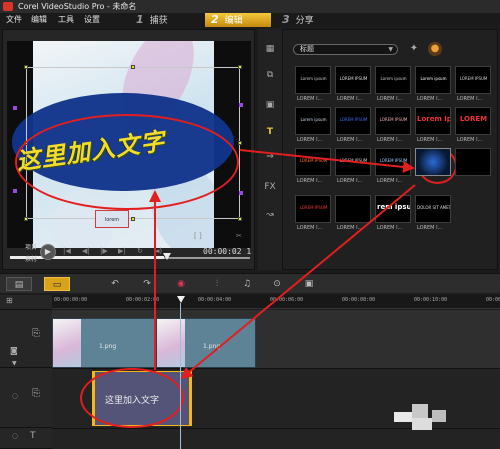 This screenshot has width=500, height=449. What do you see at coordinates (433, 121) in the screenshot?
I see `title-template-thumb: Lorem Ipsum` at bounding box center [433, 121].